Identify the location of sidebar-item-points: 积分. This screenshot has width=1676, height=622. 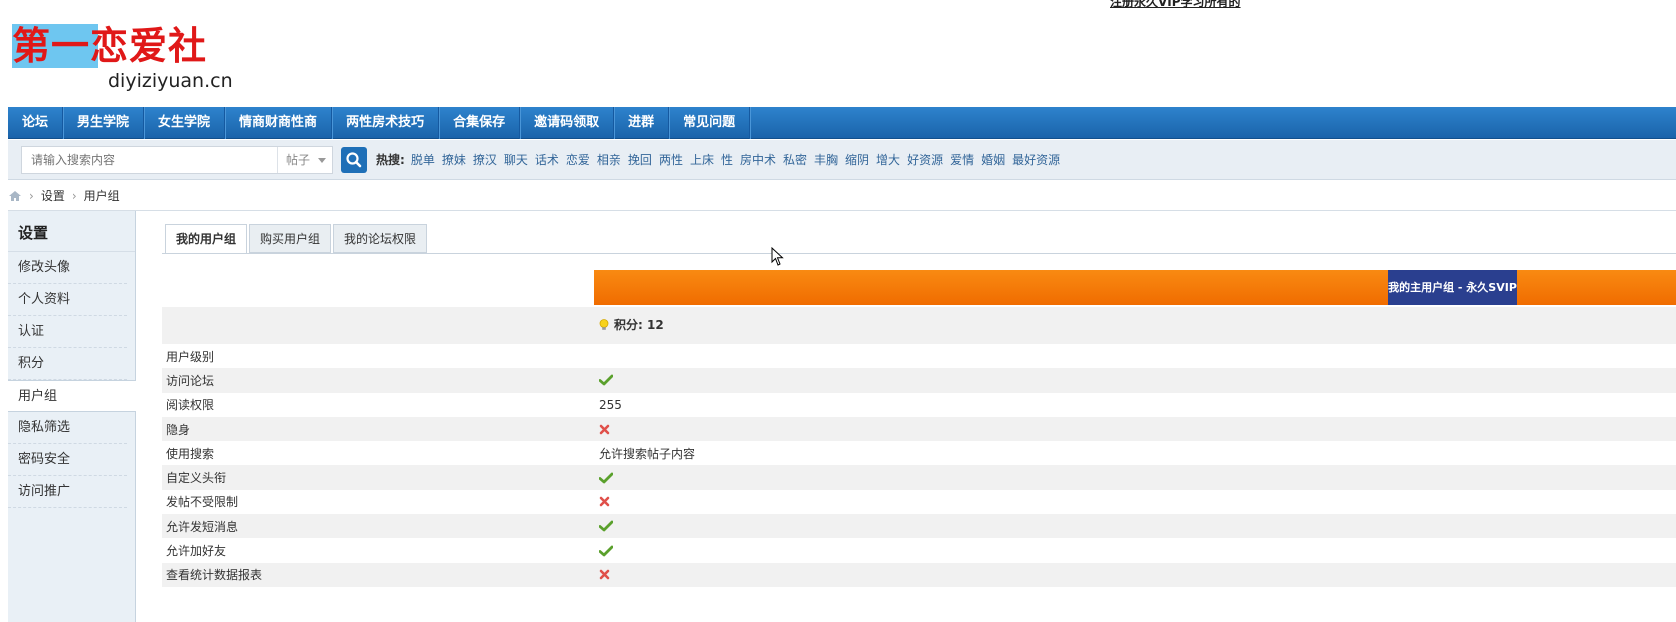
(67, 364).